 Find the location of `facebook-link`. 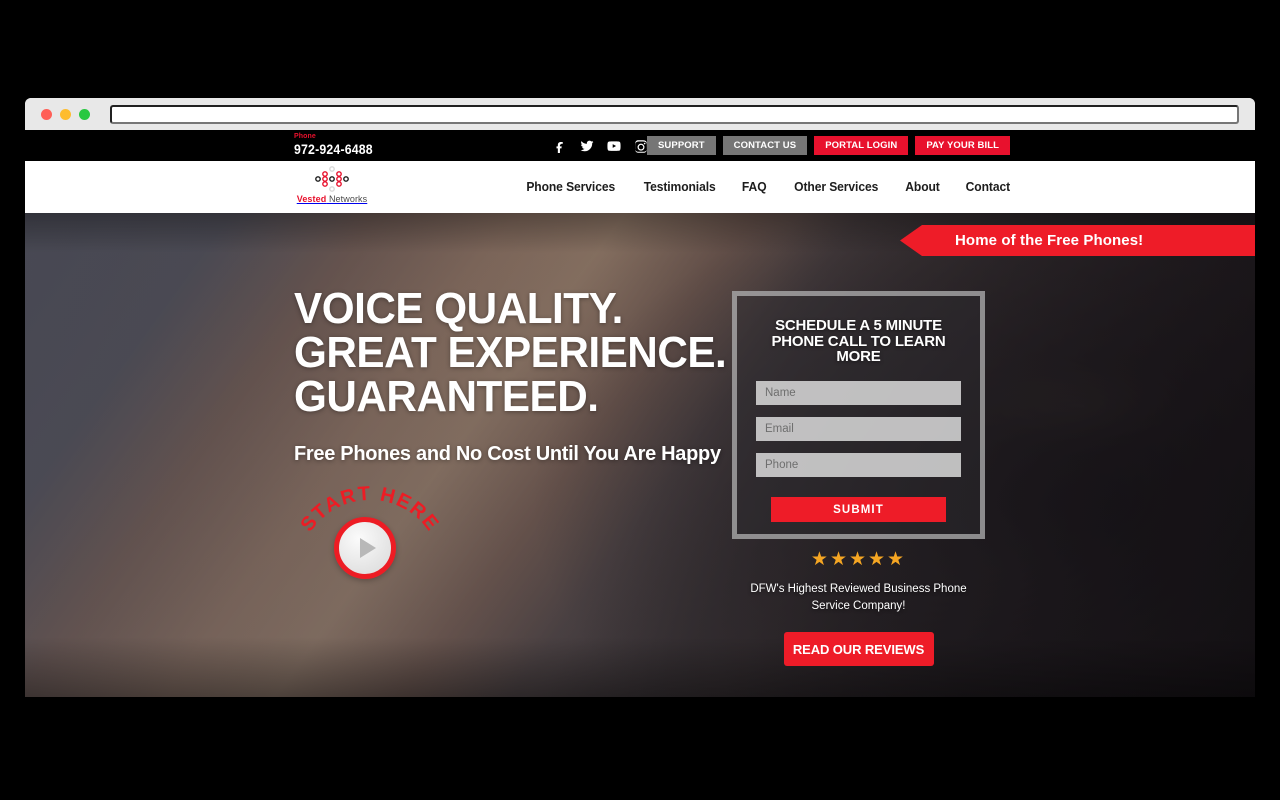

facebook-link is located at coordinates (560, 146).